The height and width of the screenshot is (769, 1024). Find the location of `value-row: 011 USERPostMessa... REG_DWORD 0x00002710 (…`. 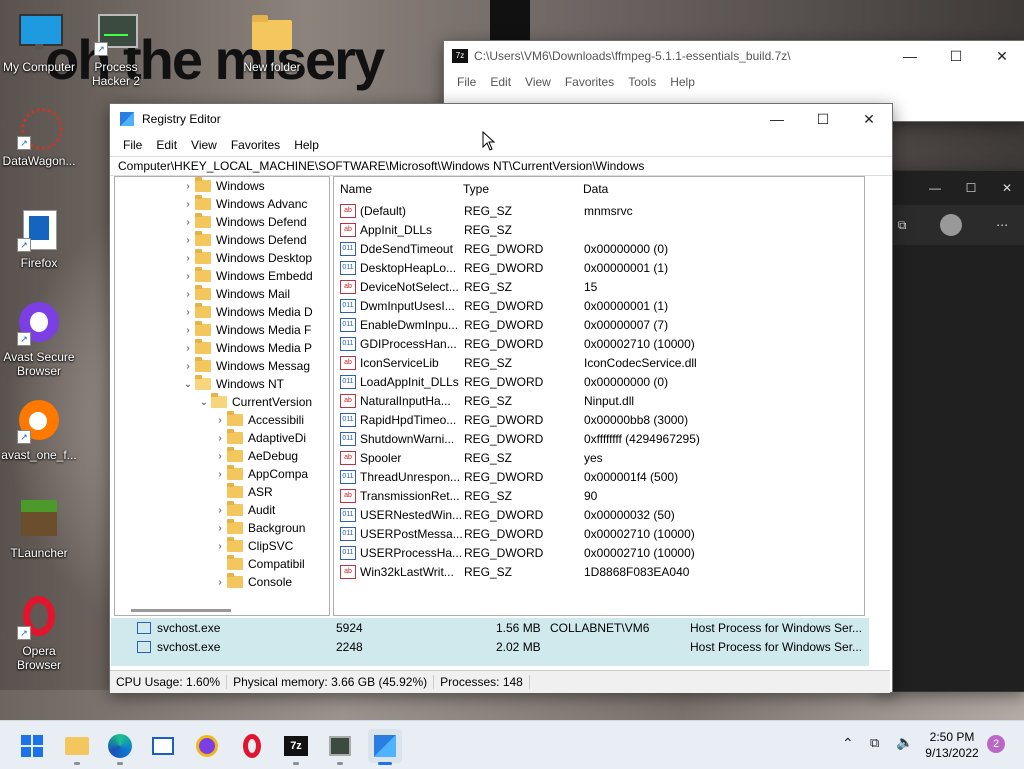

value-row: 011 USERPostMessa... REG_DWORD 0x00002710 (… is located at coordinates (599, 533).